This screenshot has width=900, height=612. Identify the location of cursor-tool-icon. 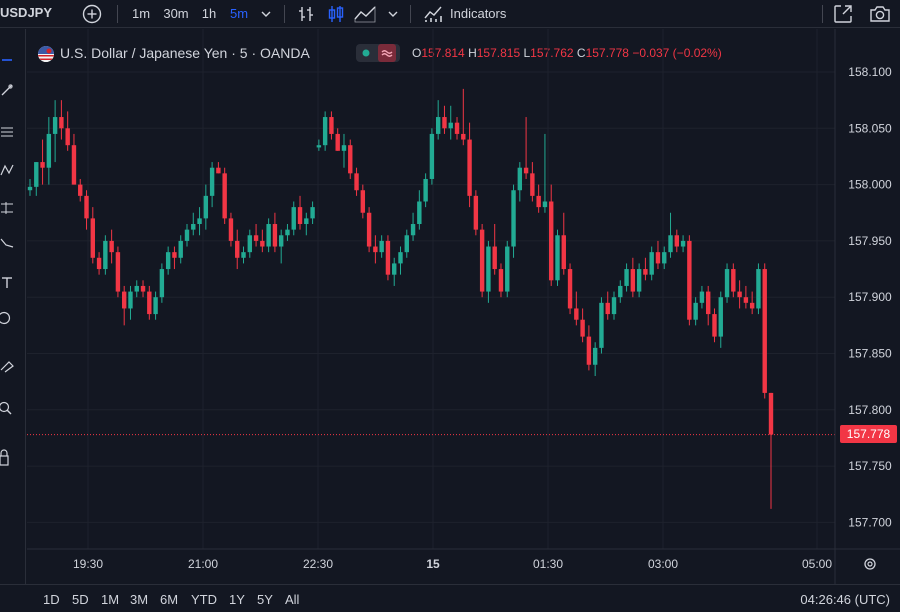
(7, 60).